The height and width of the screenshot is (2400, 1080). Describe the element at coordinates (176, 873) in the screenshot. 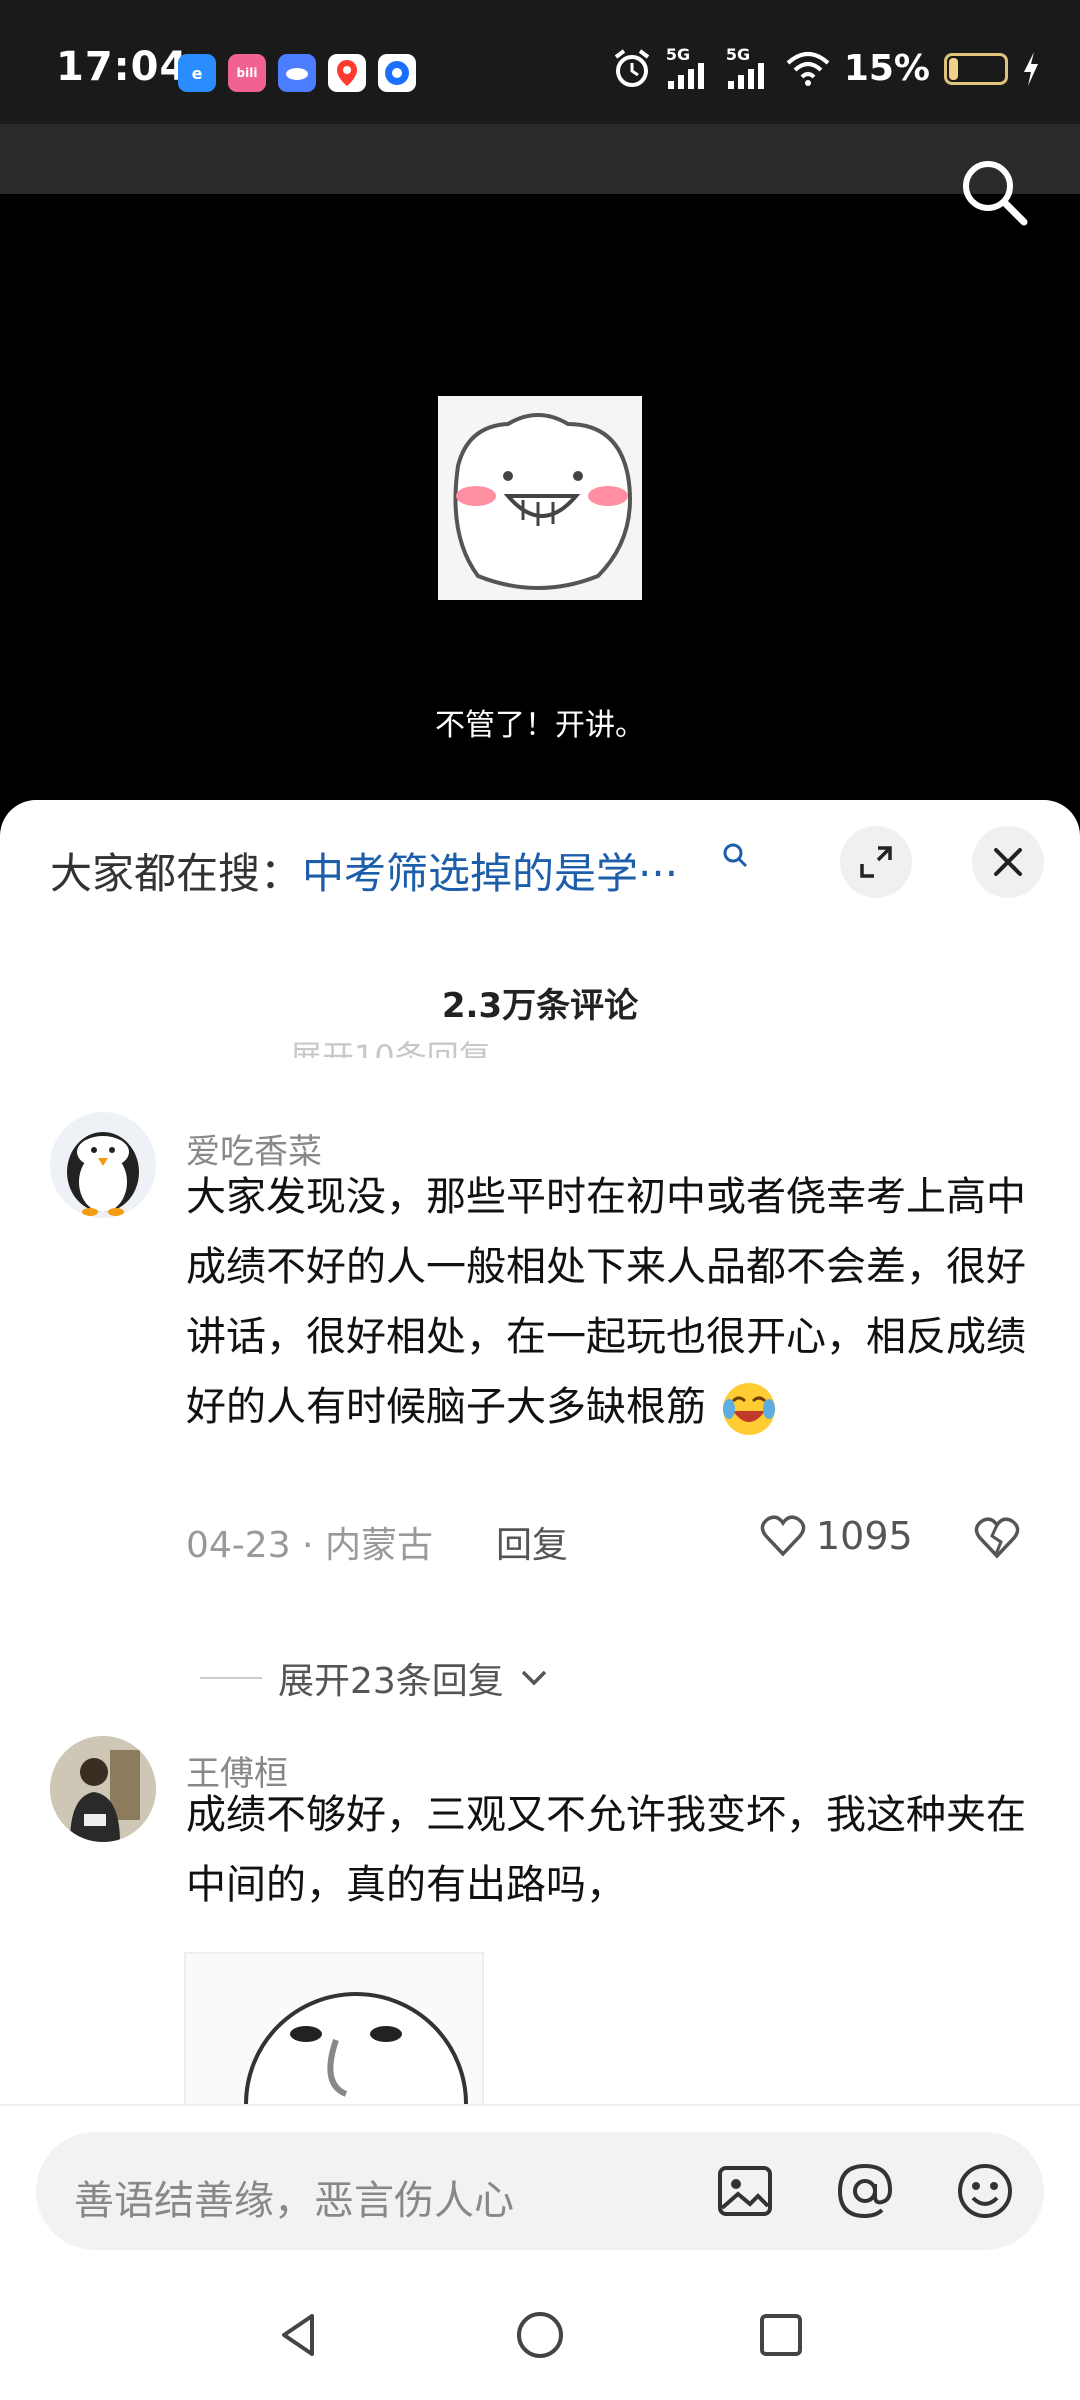

I see `trending-label: 大家都在搜：` at that location.